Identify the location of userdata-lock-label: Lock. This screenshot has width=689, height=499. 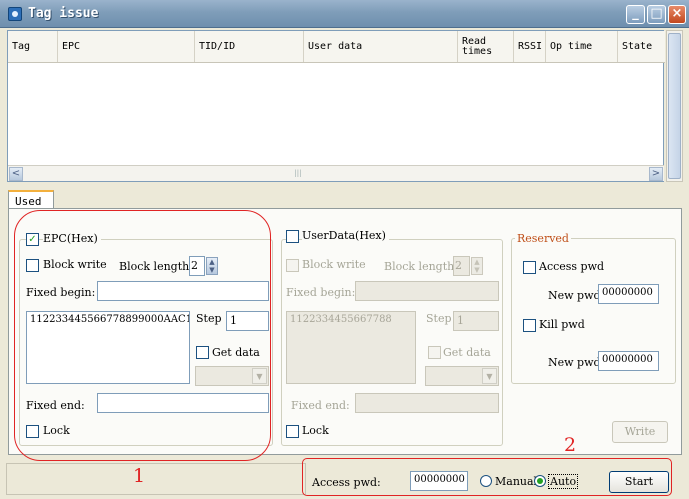
(315, 430).